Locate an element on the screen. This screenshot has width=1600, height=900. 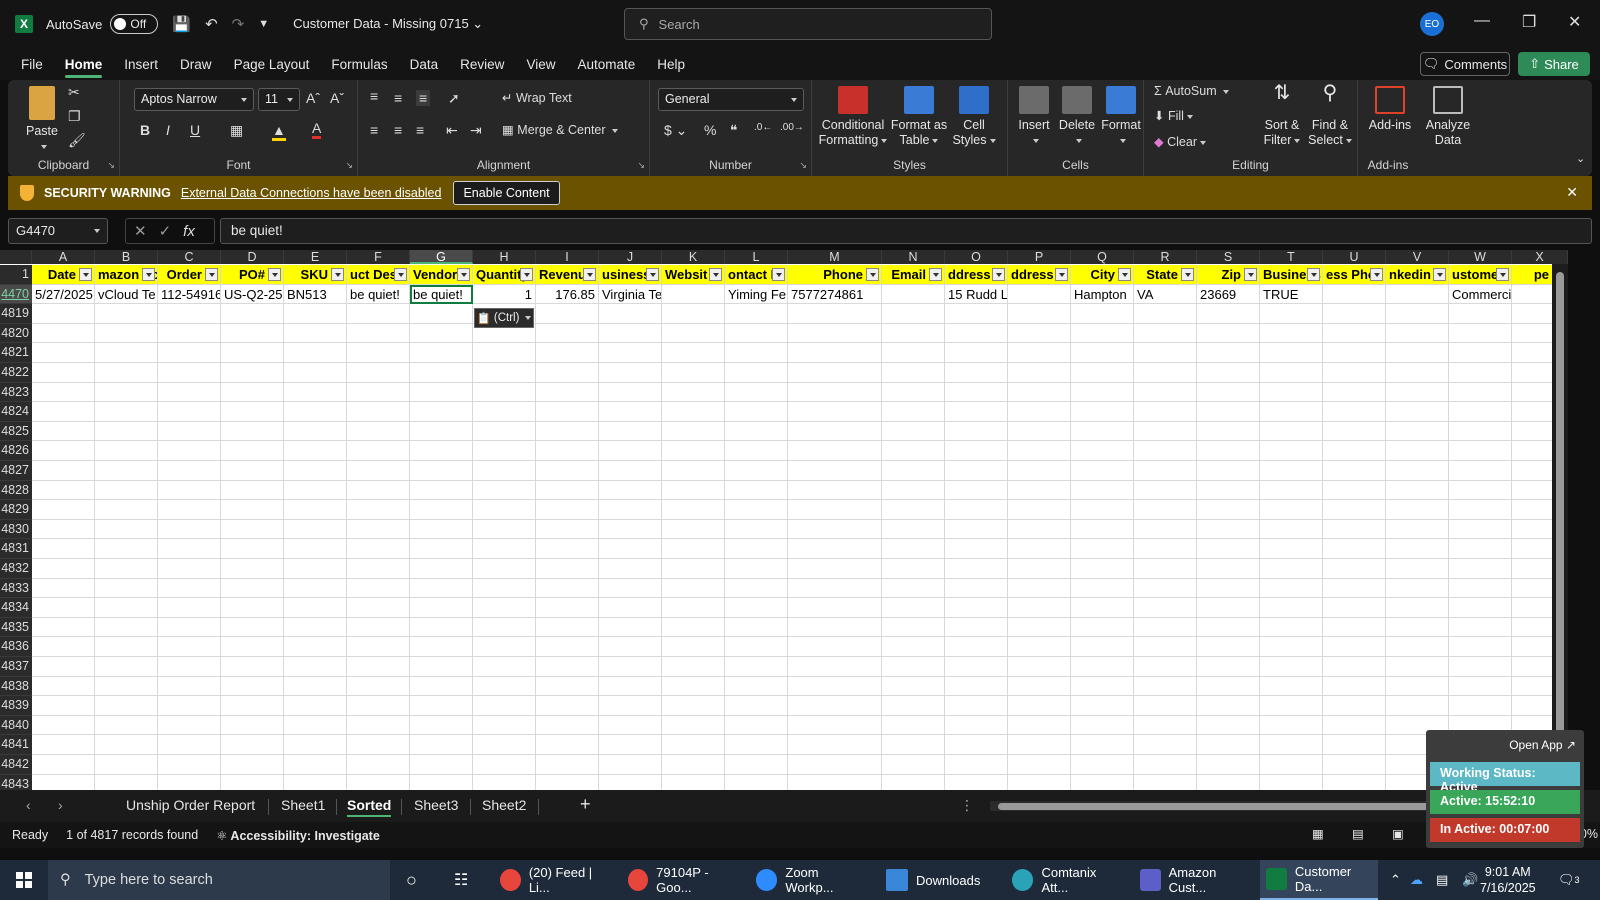
cortana-icon: ○ is located at coordinates (411, 880).